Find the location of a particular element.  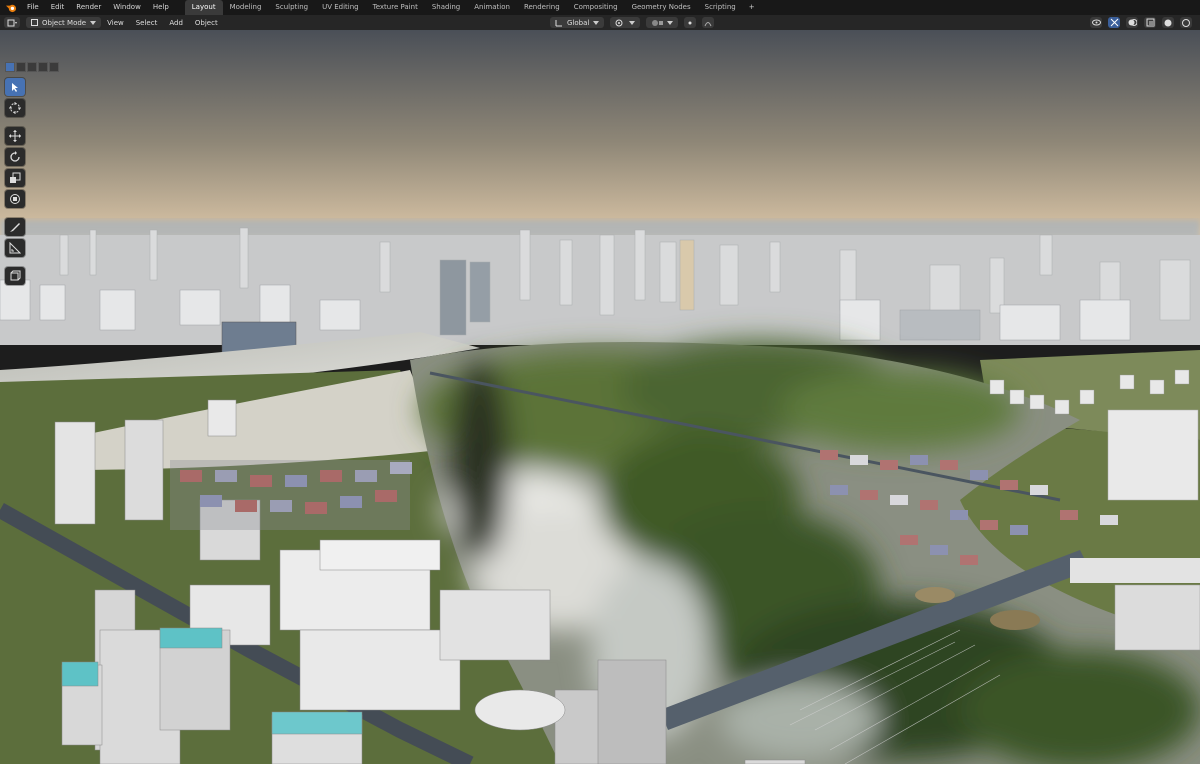

orientation-dropdown: Global is located at coordinates (577, 22).